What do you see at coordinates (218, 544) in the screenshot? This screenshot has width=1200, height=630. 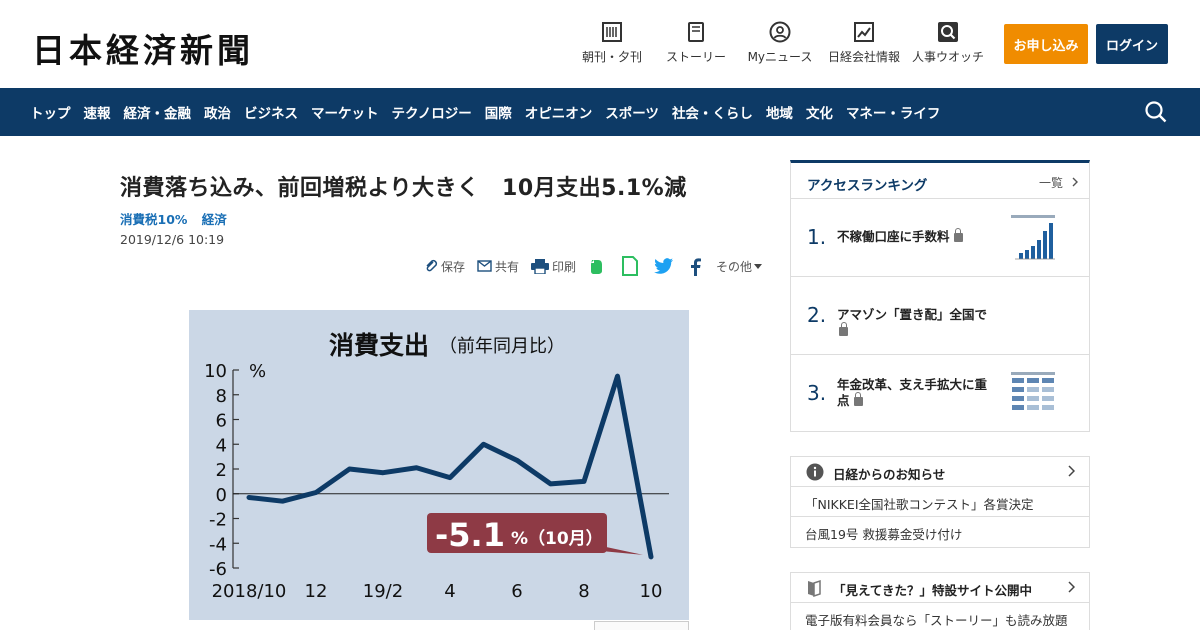 I see `y-tick-label: -4` at bounding box center [218, 544].